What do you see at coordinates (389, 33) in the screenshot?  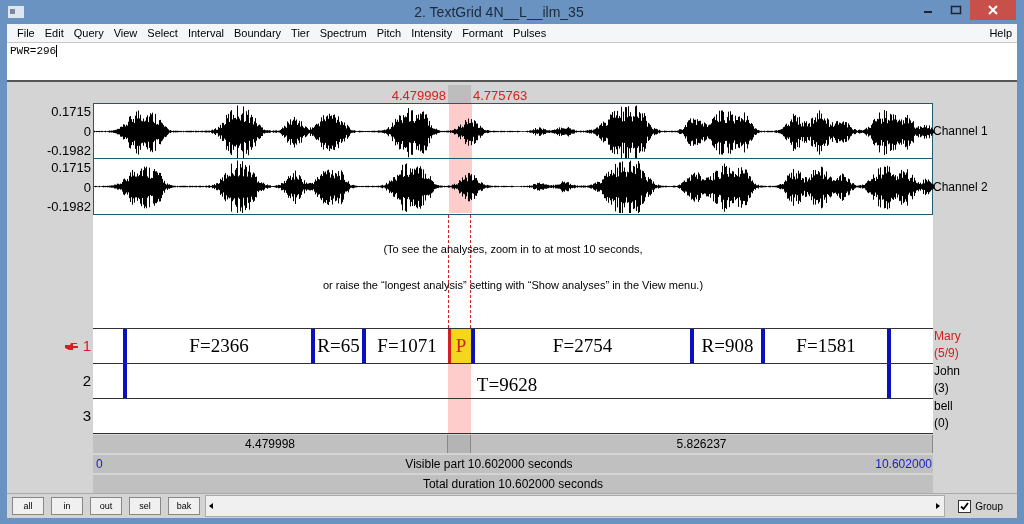 I see `menu-item: Pitch` at bounding box center [389, 33].